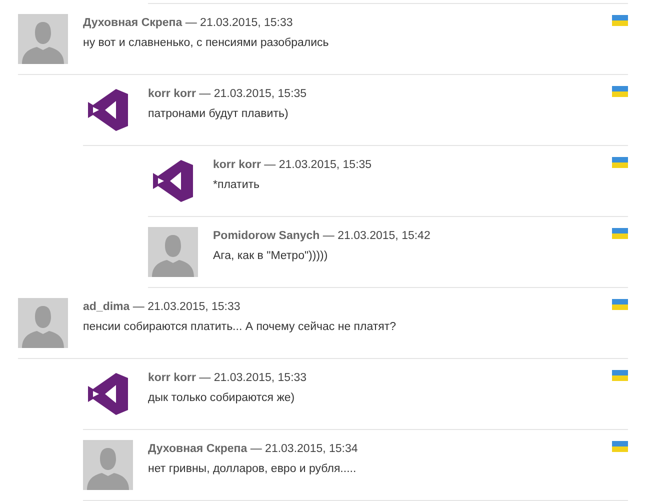 The width and height of the screenshot is (653, 501). I want to click on comment-text: Ага, как в "Метро"))))), so click(271, 256).